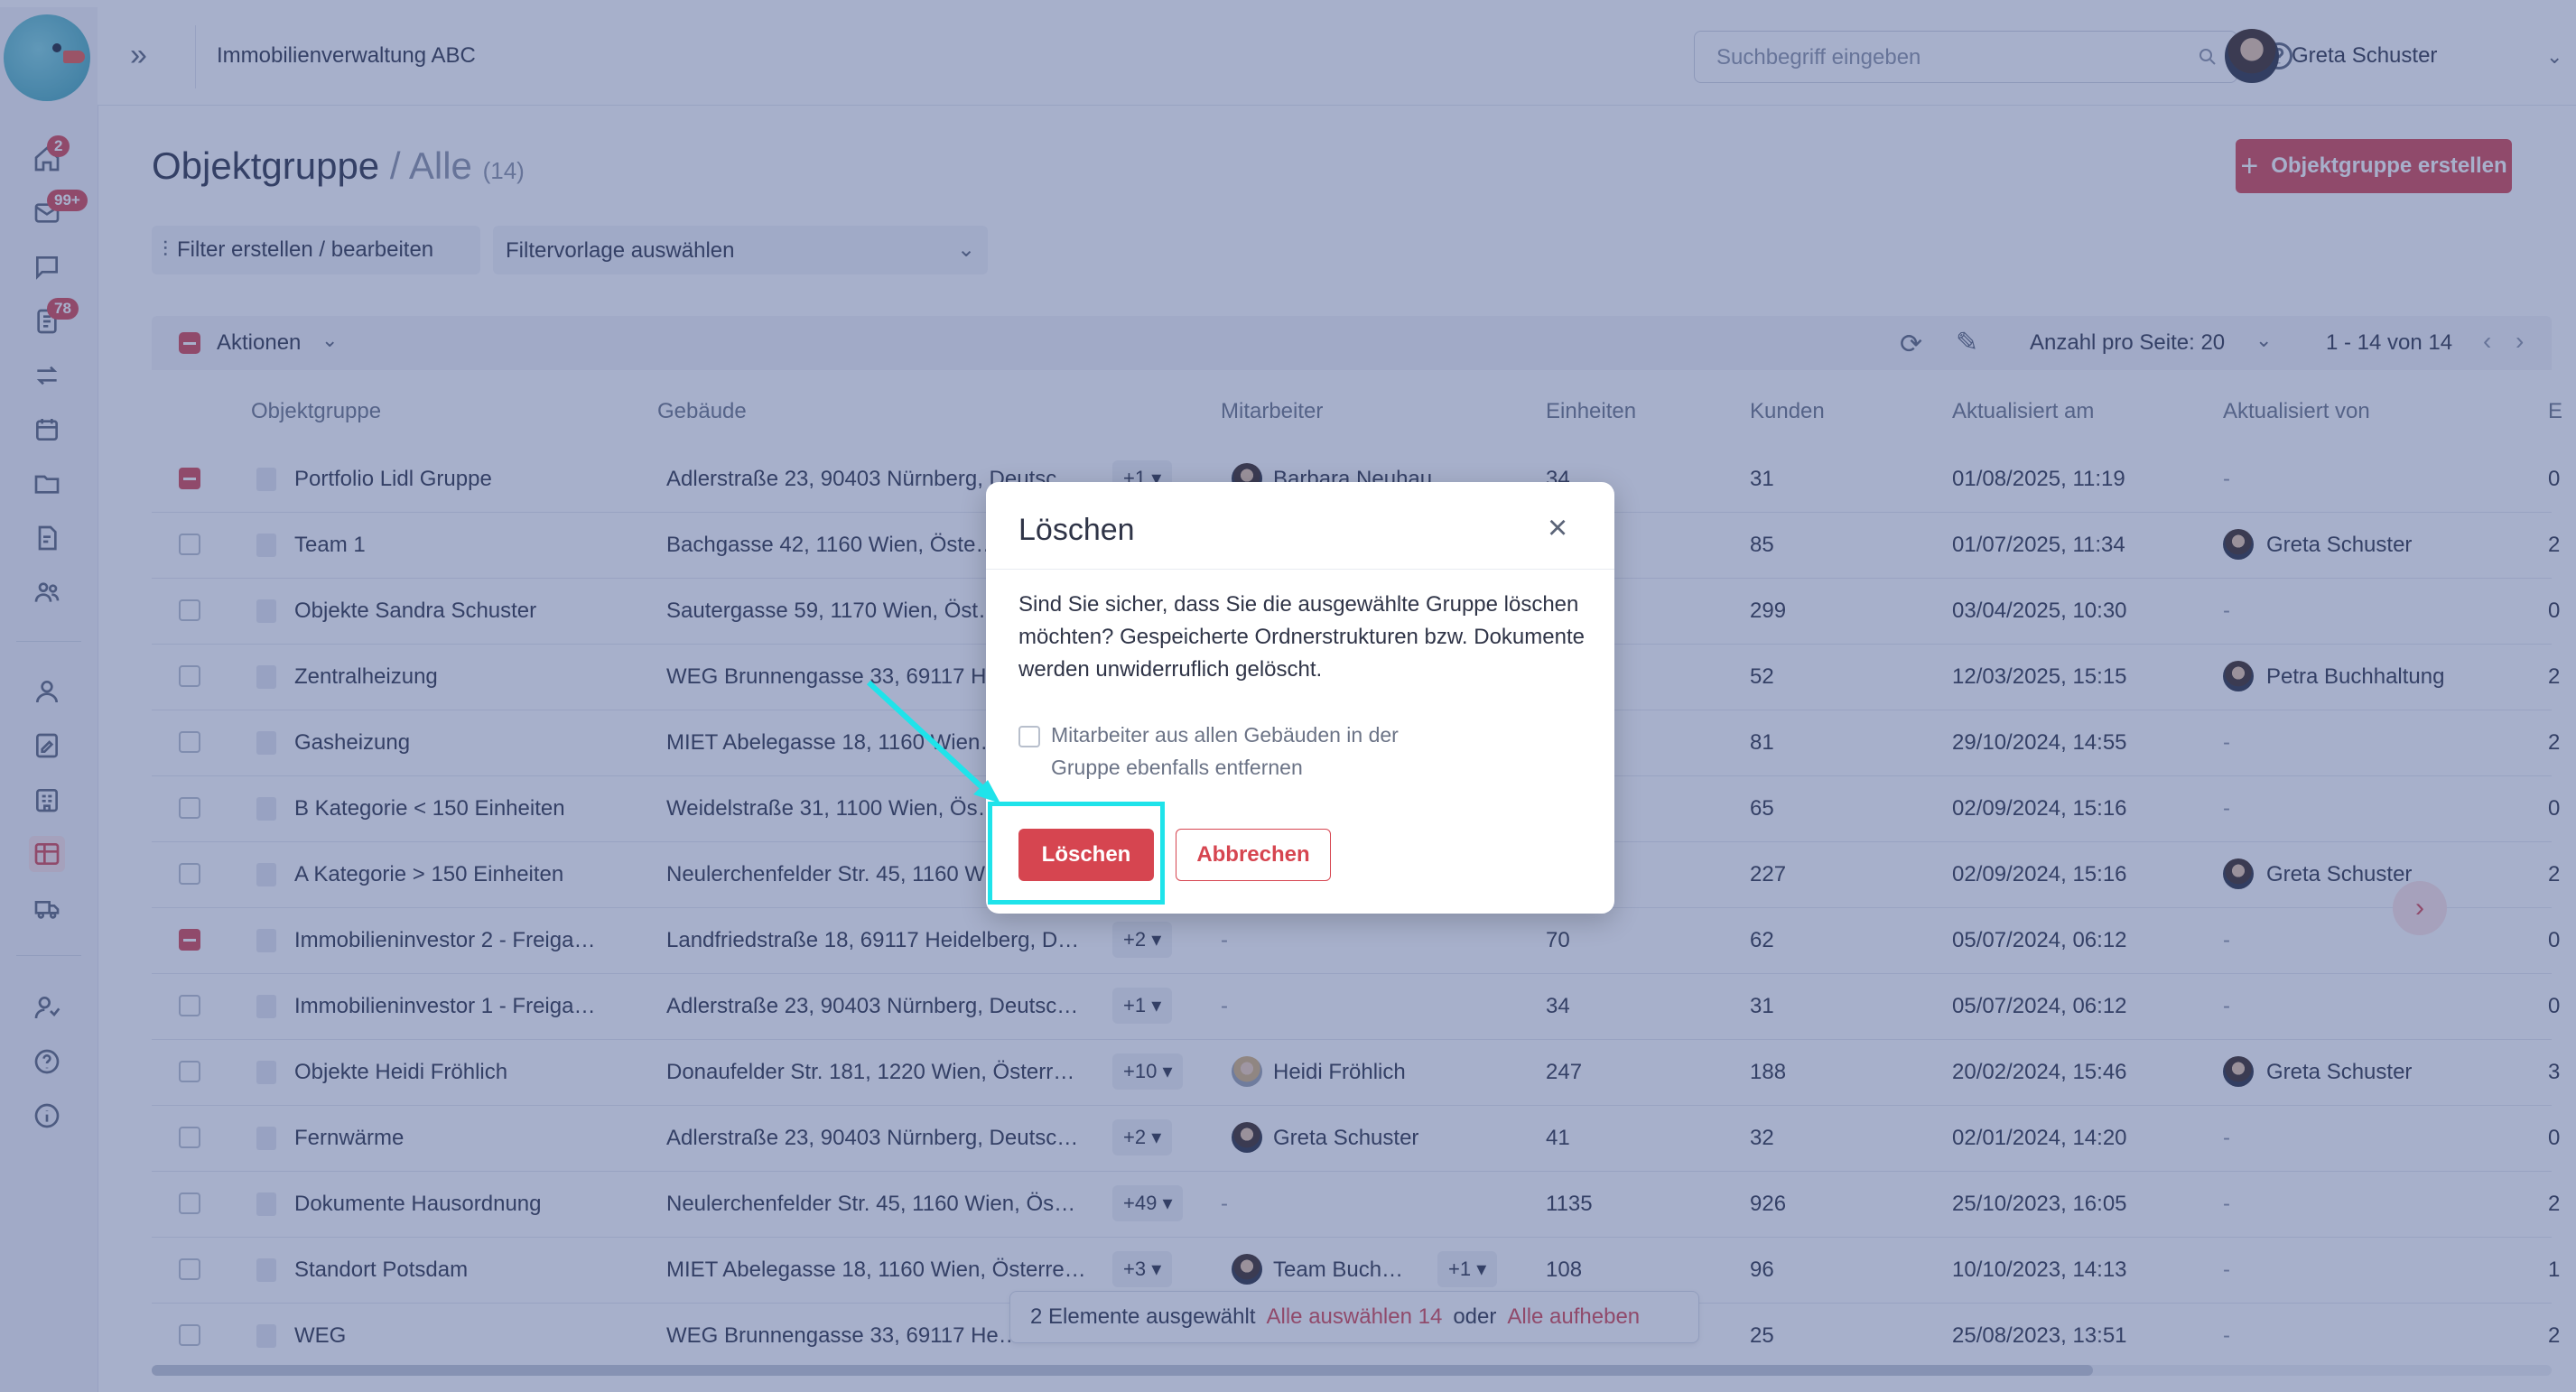 The image size is (2576, 1392). Describe the element at coordinates (933, 742) in the screenshot. I see `annotation-arrow` at that location.